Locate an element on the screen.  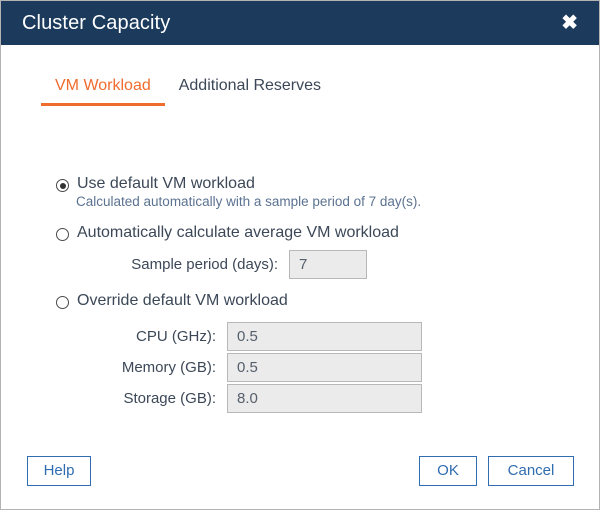
cpu-label: CPU (GHz): is located at coordinates (176, 336).